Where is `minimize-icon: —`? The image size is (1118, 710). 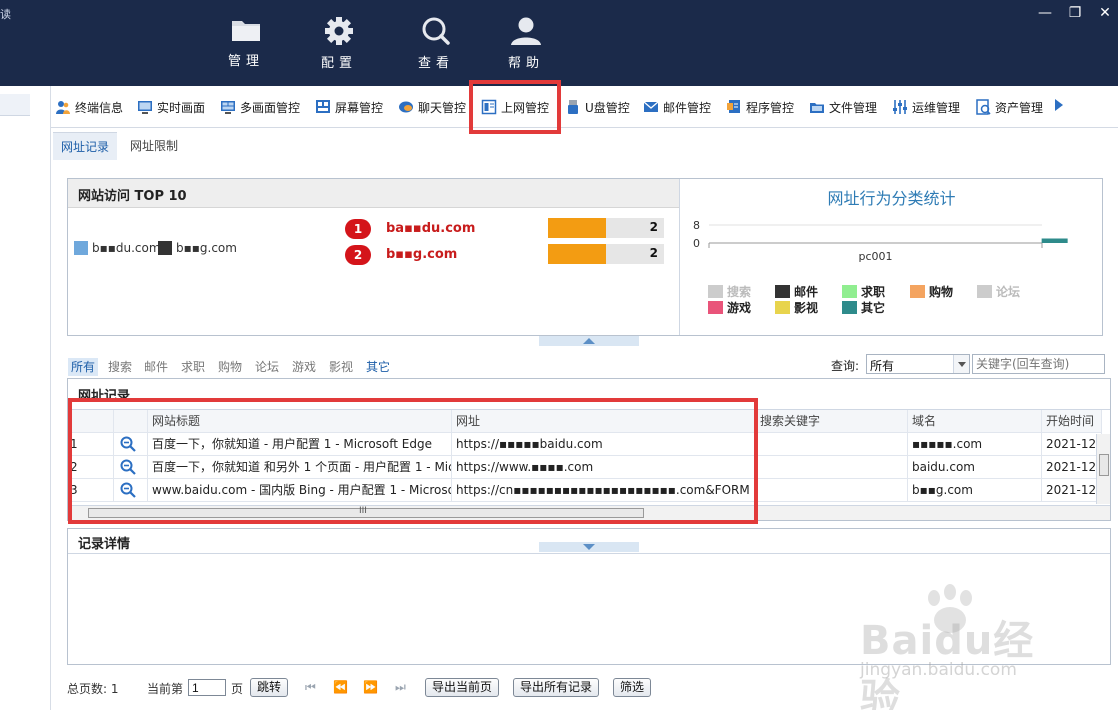 minimize-icon: — is located at coordinates (1045, 13).